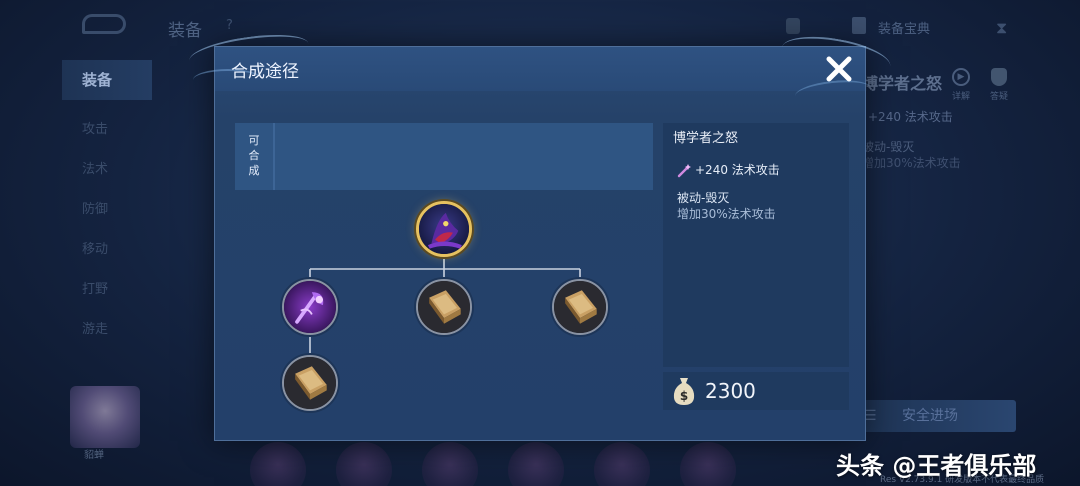 This screenshot has height=486, width=1080. Describe the element at coordinates (107, 330) in the screenshot. I see `sidebar-item-roam: 游走` at that location.